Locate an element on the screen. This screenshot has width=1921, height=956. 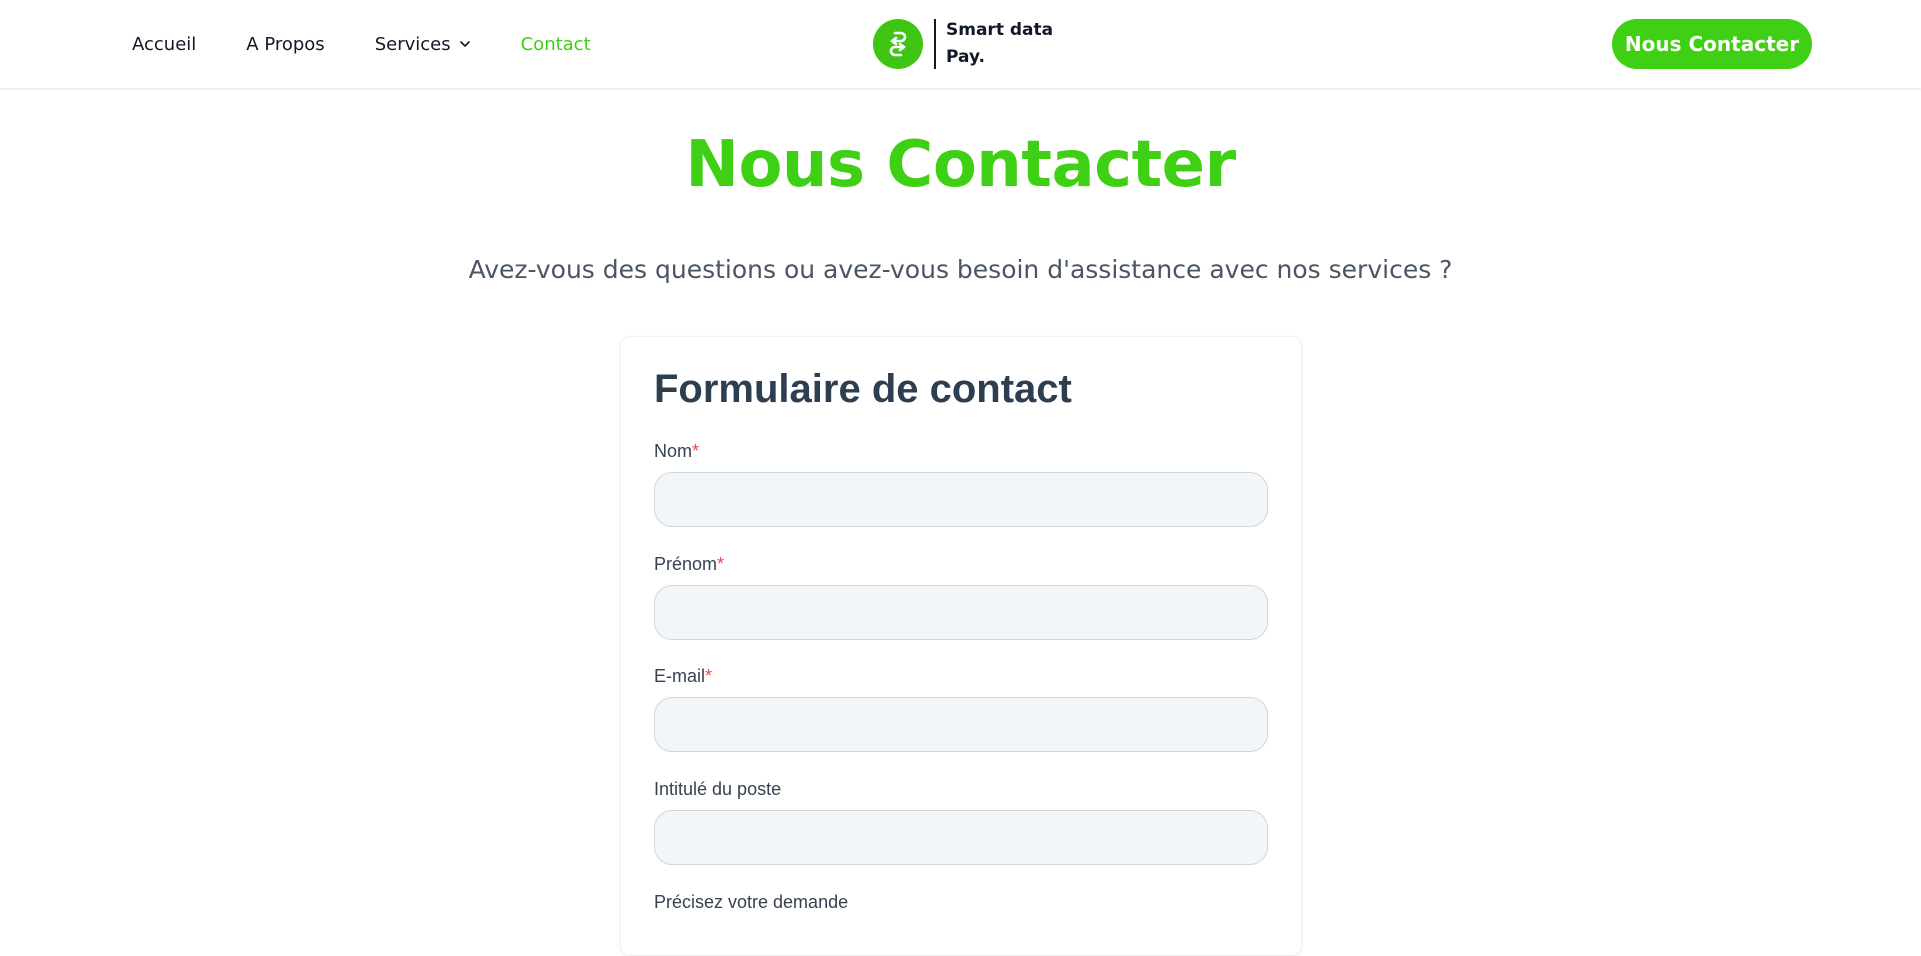
nom-input is located at coordinates (961, 499).